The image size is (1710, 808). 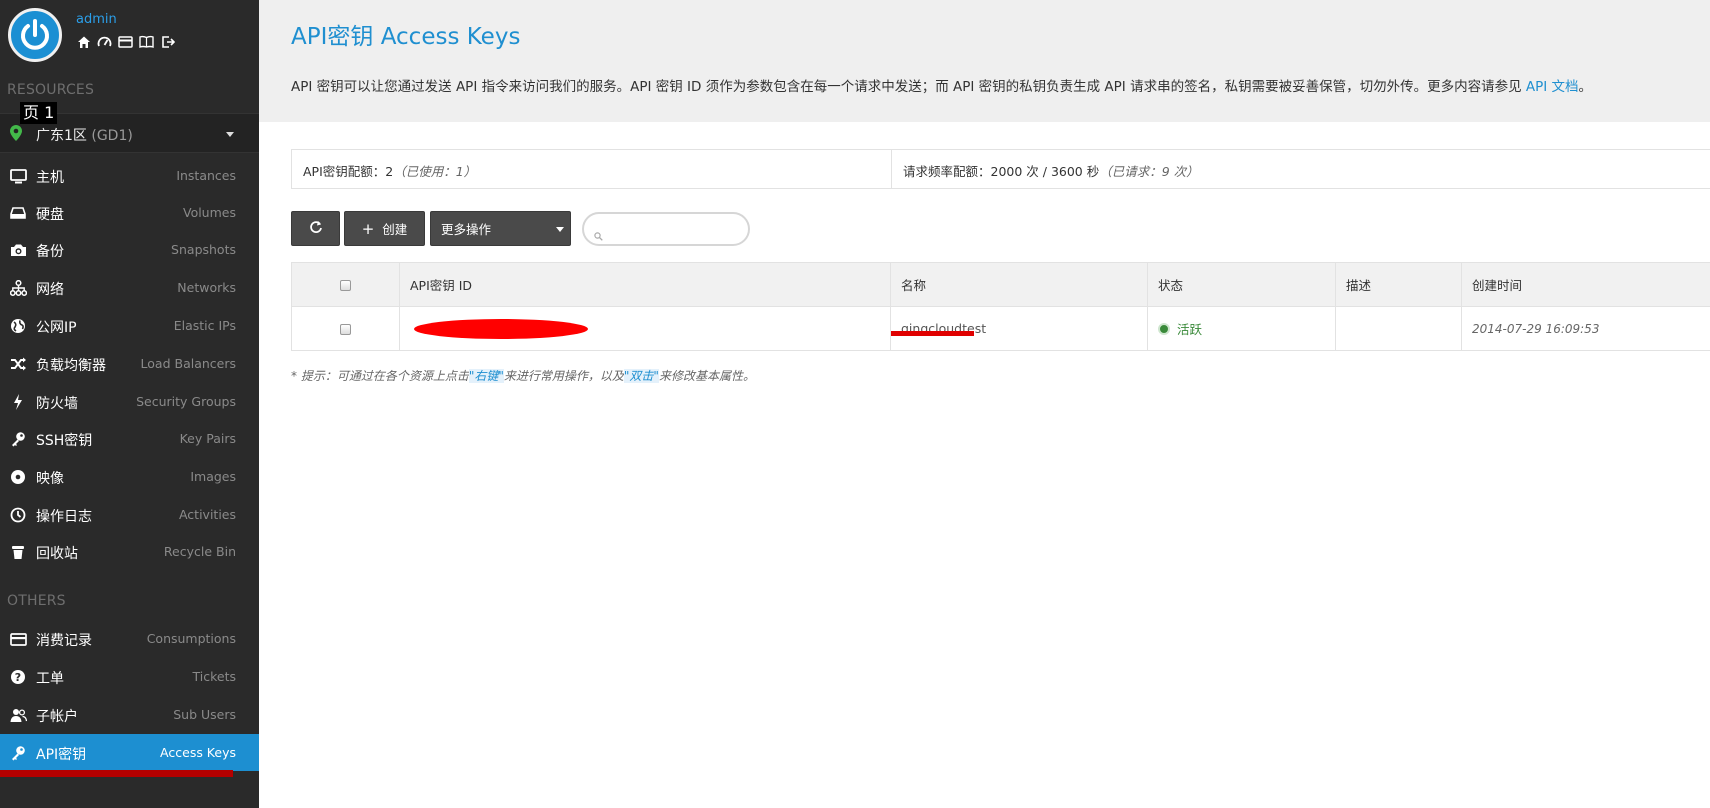 What do you see at coordinates (500, 228) in the screenshot?
I see `more-actions-dropdown: 更多操作` at bounding box center [500, 228].